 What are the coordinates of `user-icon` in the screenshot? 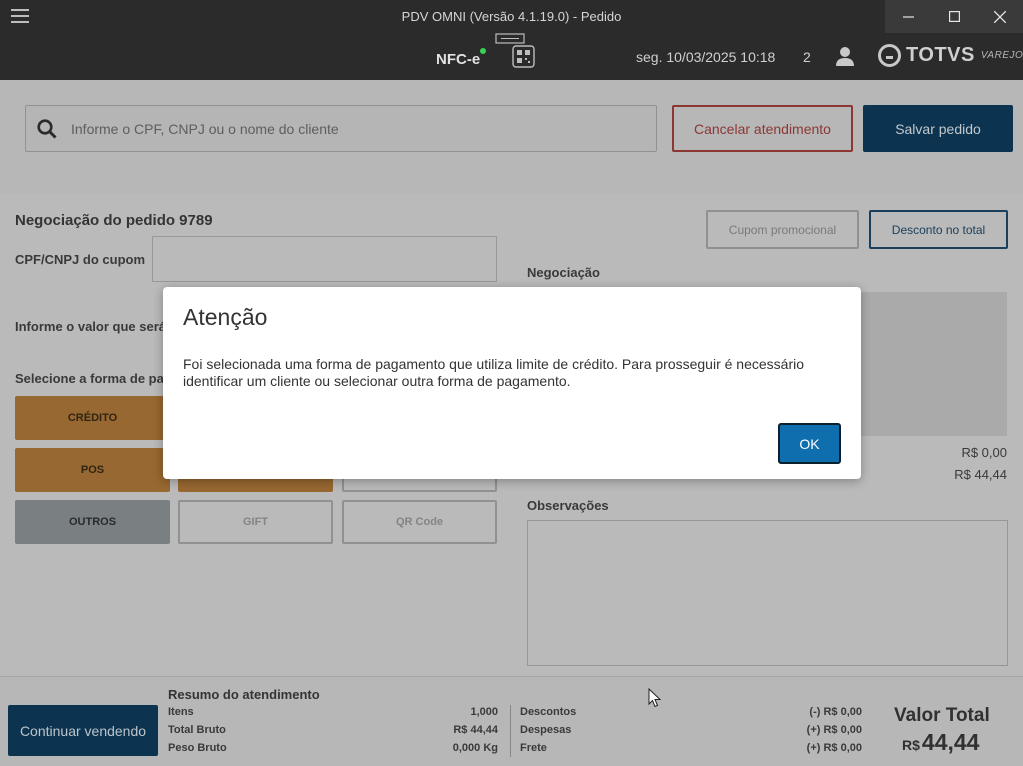 It's located at (845, 58).